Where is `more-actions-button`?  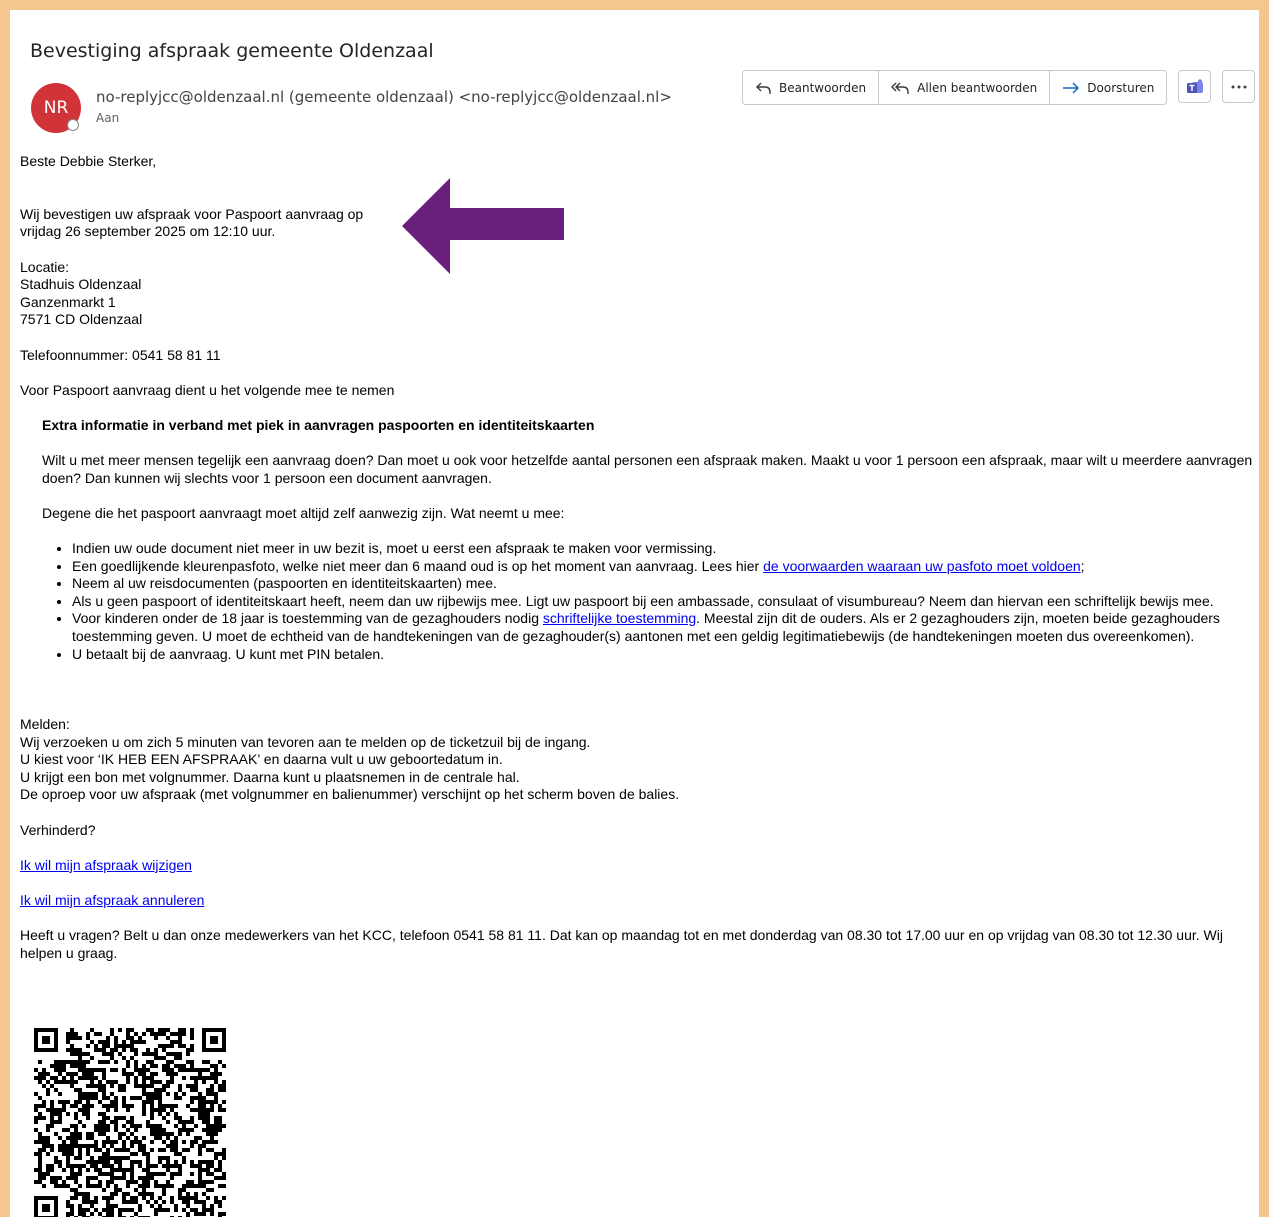
more-actions-button is located at coordinates (1238, 86).